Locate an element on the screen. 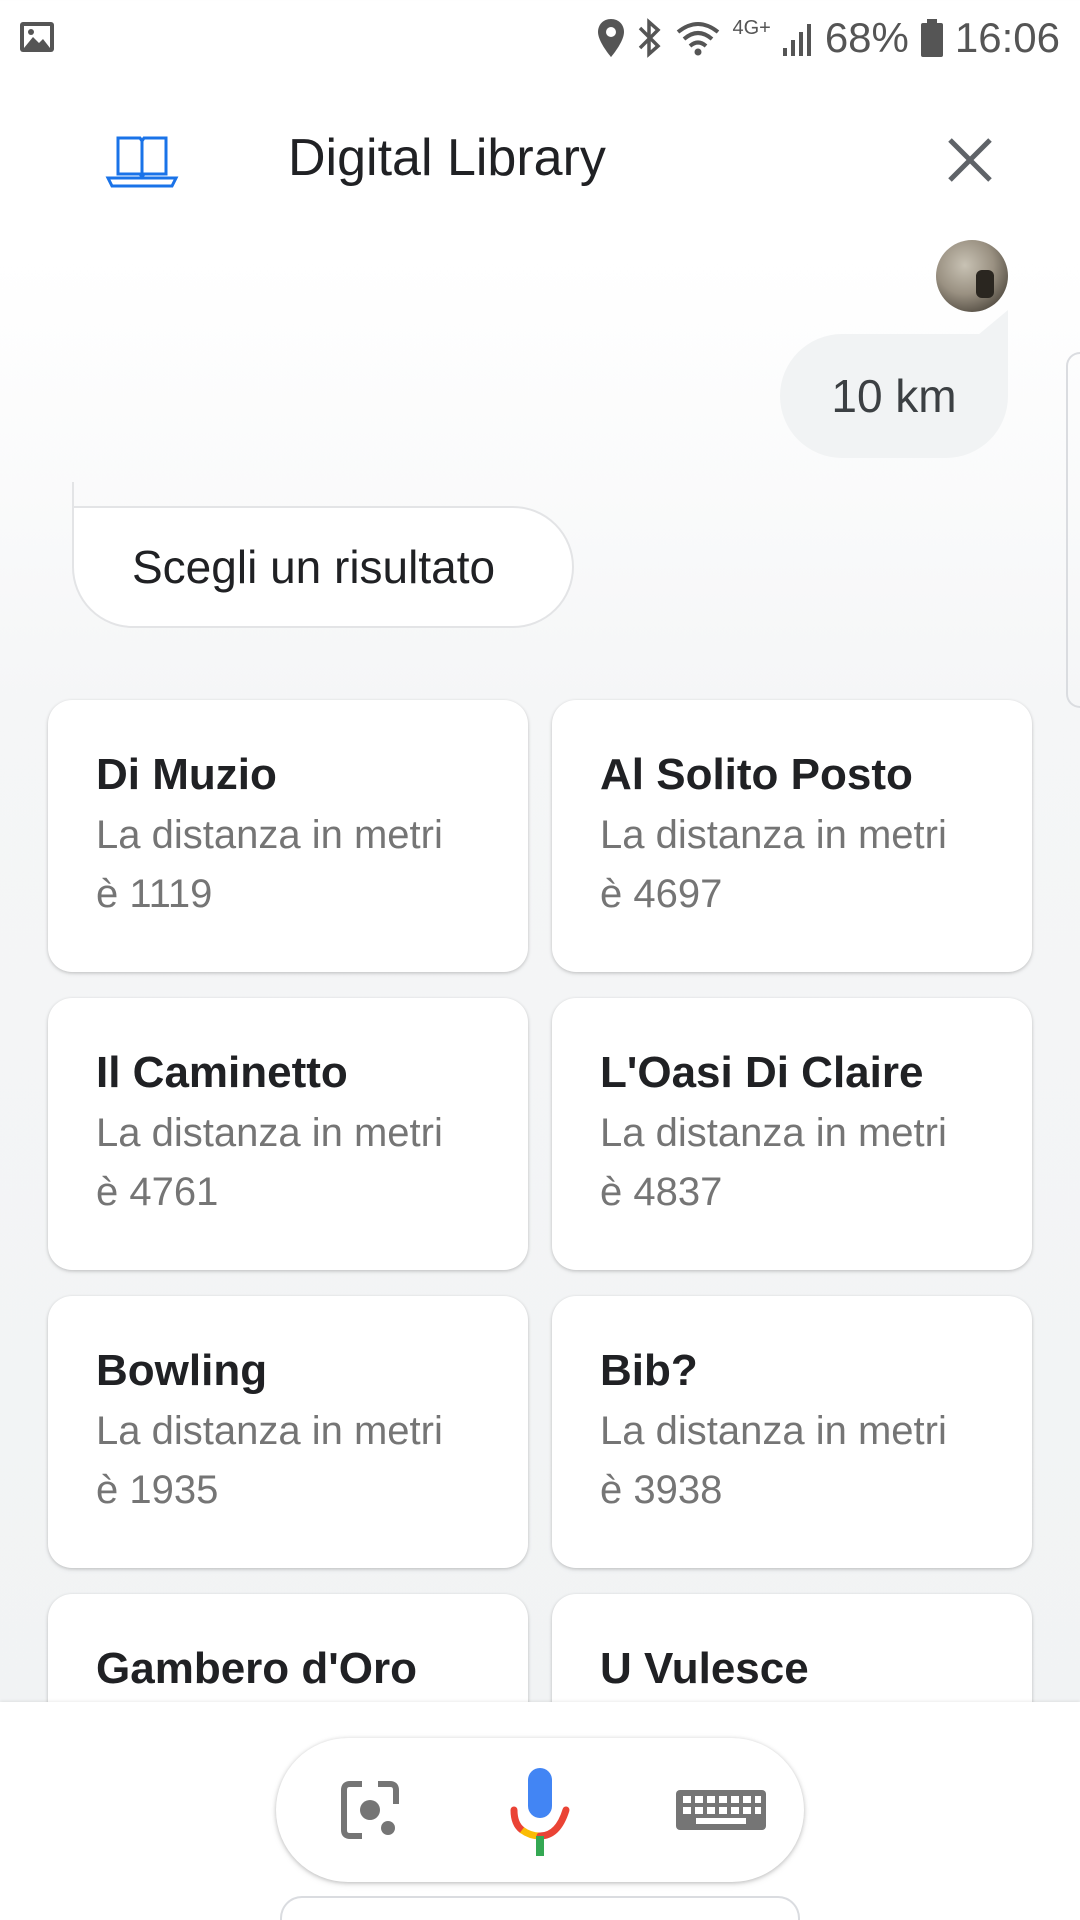  book-icon is located at coordinates (142, 162).